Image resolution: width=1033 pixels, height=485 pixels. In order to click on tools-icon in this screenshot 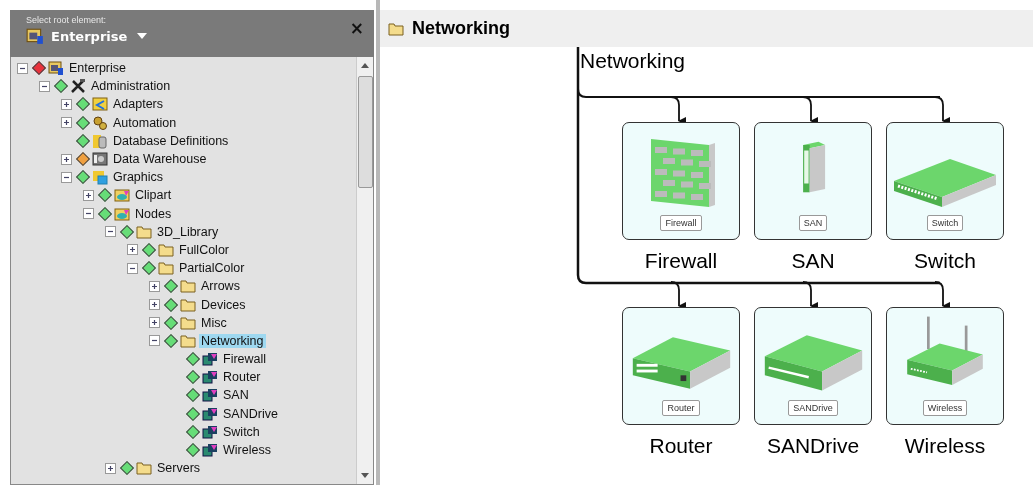, I will do `click(78, 86)`.